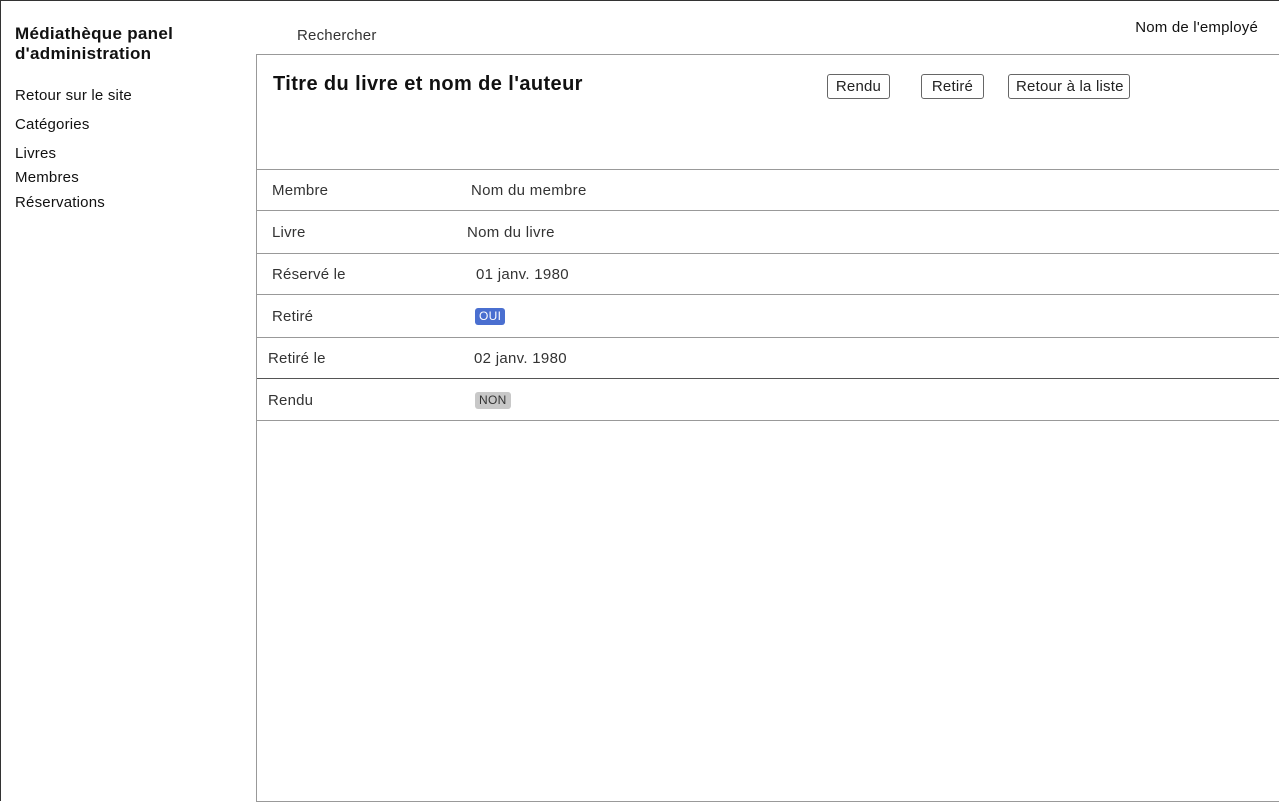 The image size is (1279, 802). I want to click on row-value-book: Nom du livre, so click(511, 232).